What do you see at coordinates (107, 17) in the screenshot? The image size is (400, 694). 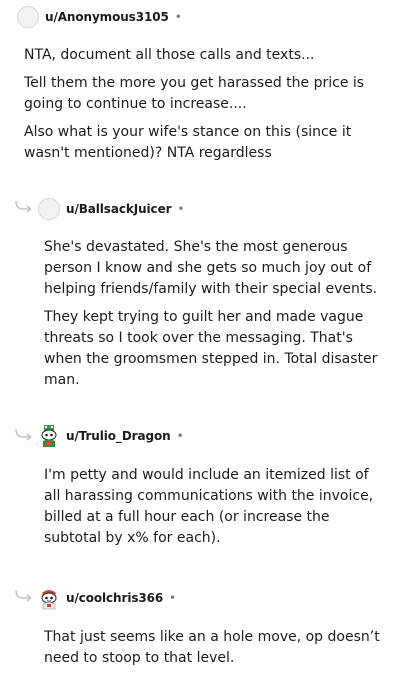 I see `username-link: u/Anonymous3105` at bounding box center [107, 17].